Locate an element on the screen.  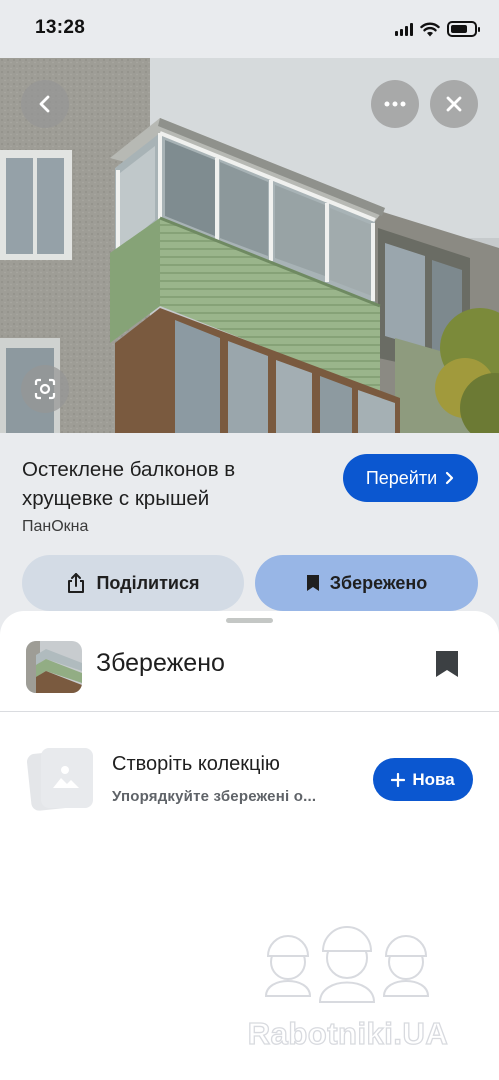
signal-icon is located at coordinates (404, 29).